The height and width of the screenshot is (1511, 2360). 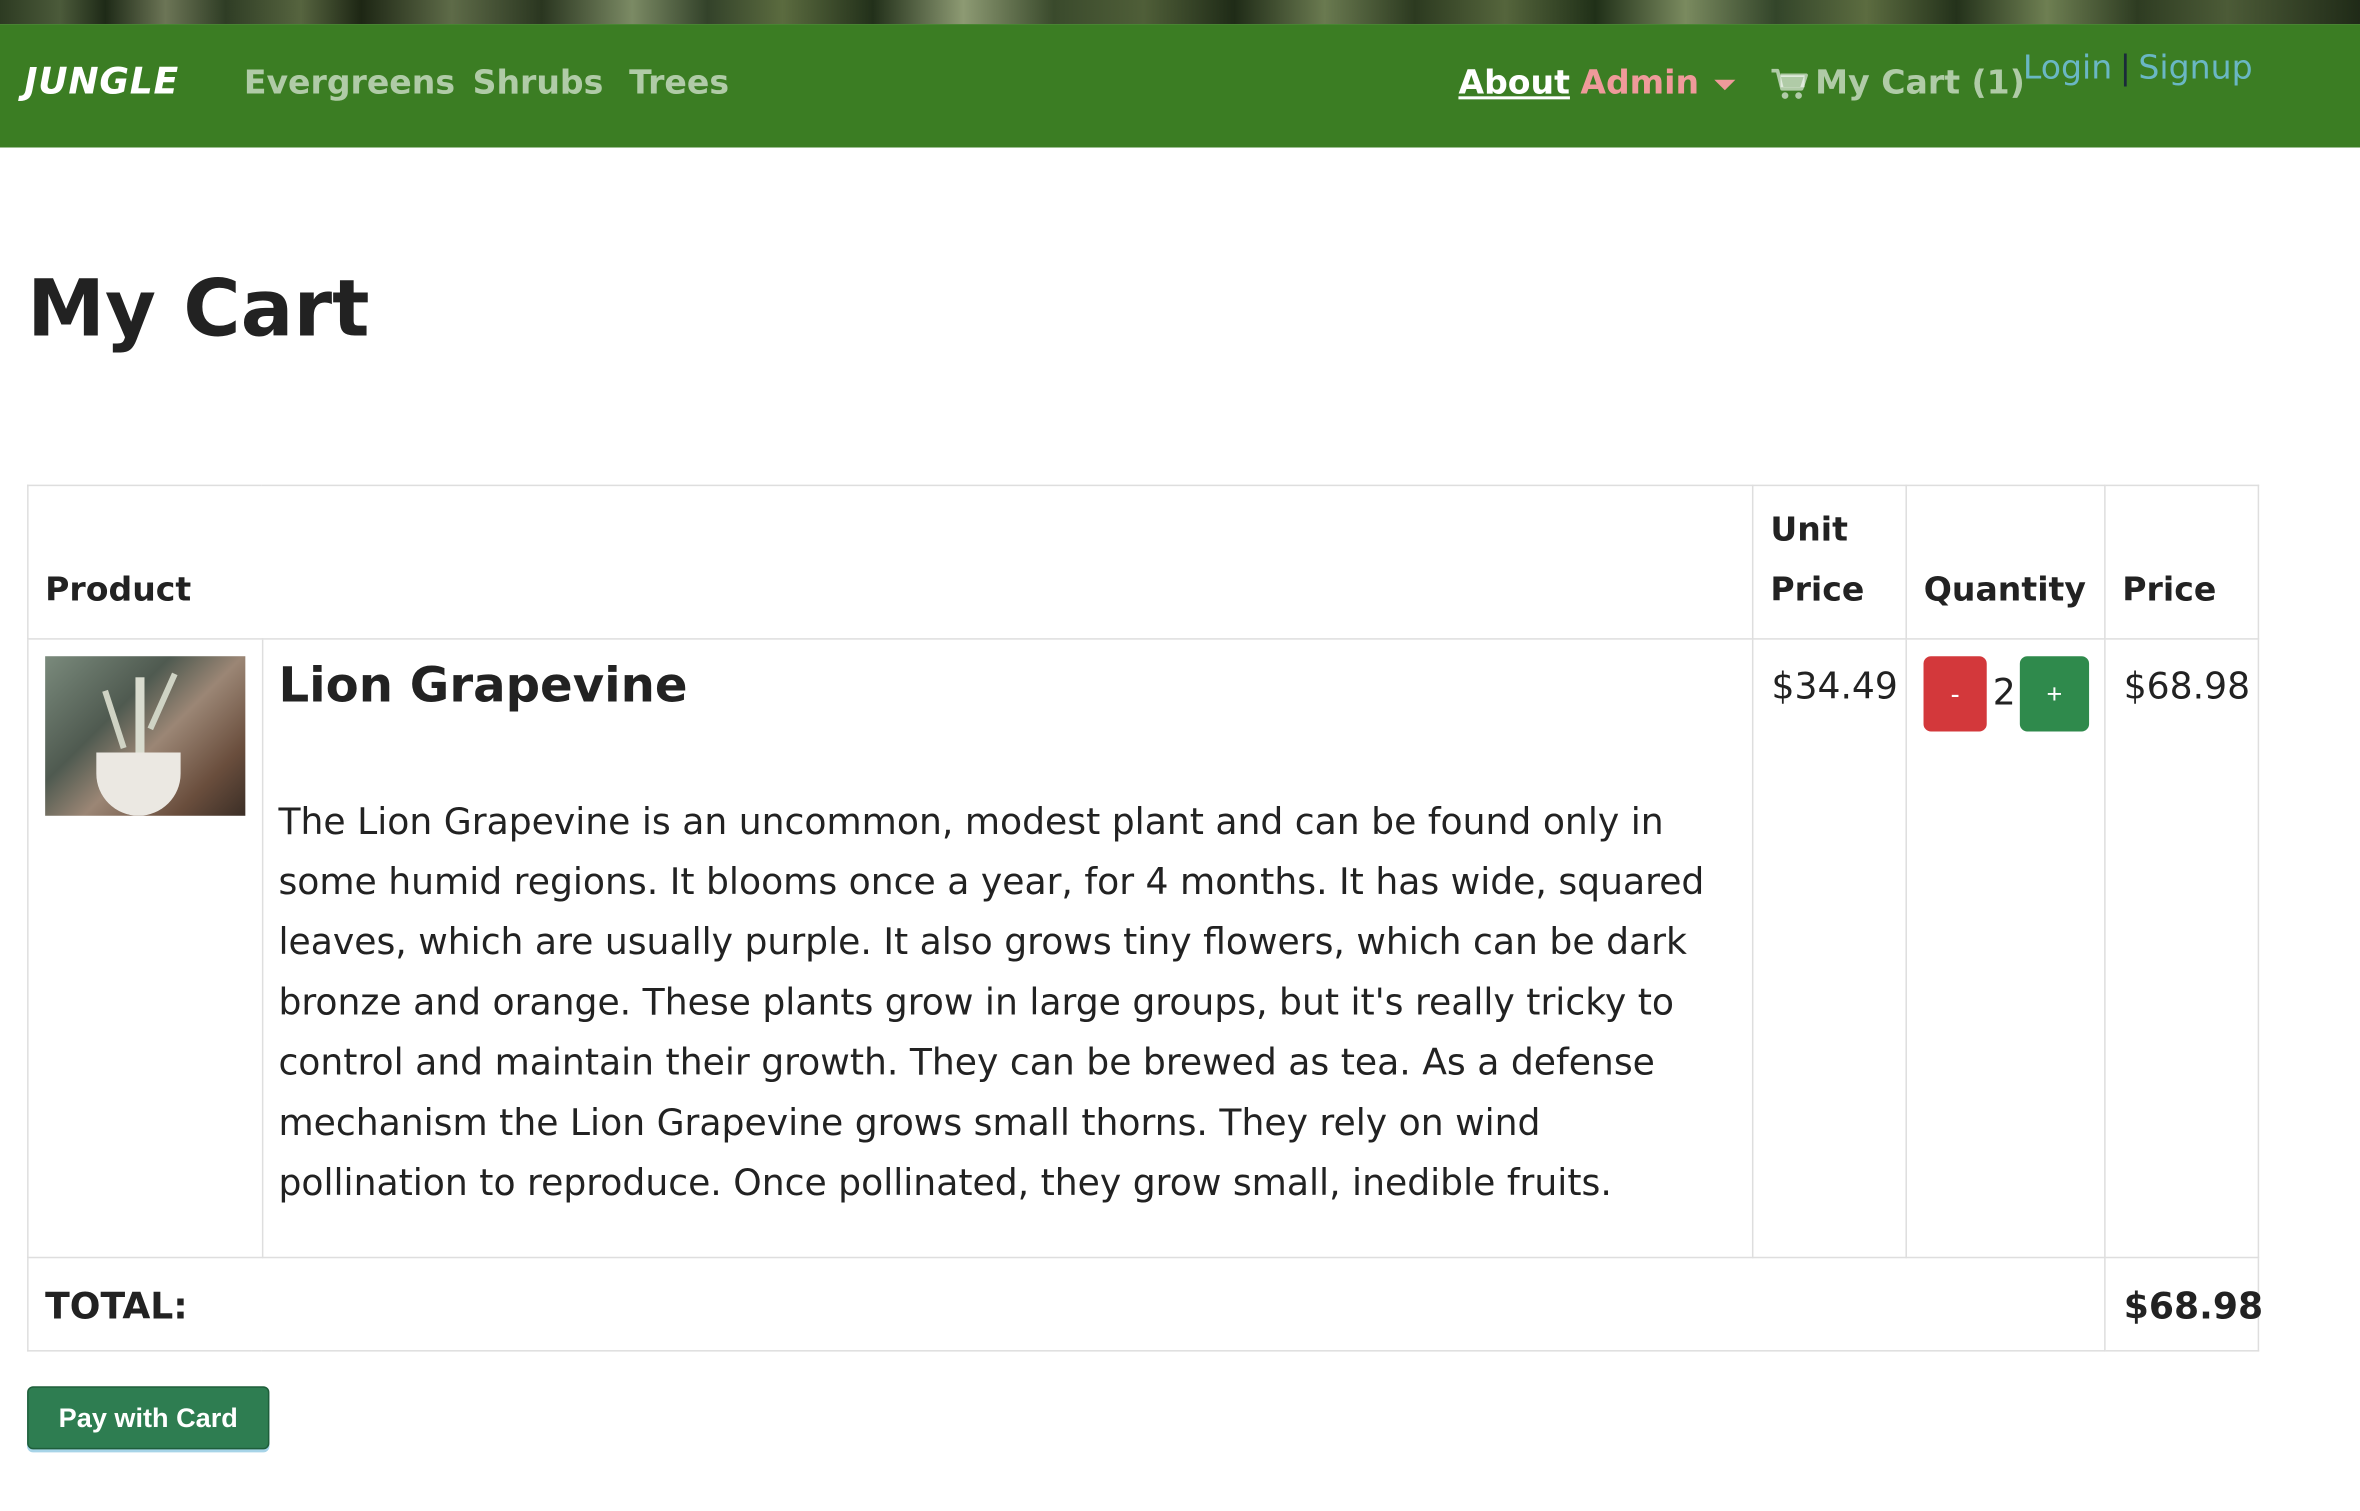 I want to click on chevron-down-icon, so click(x=1725, y=85).